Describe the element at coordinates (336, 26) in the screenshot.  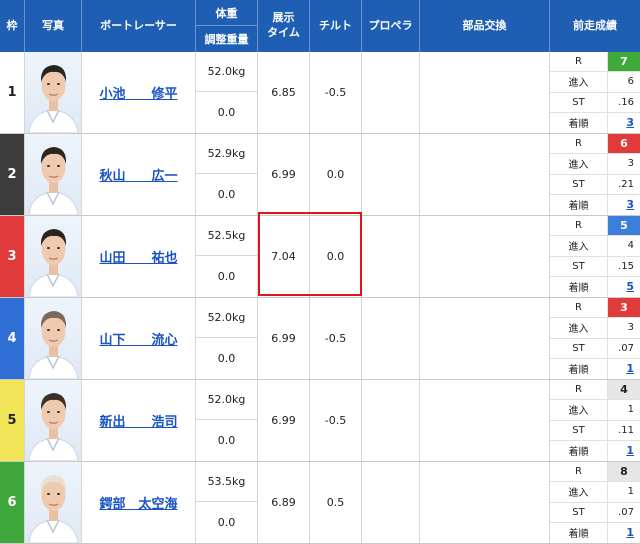
I see `header-tilt: チルト` at that location.